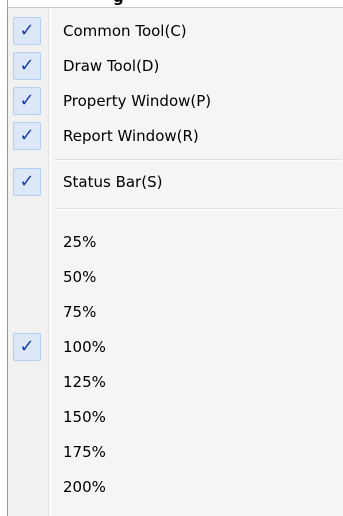 This screenshot has height=516, width=343. Describe the element at coordinates (80, 242) in the screenshot. I see `menu-item-label: 25%` at that location.